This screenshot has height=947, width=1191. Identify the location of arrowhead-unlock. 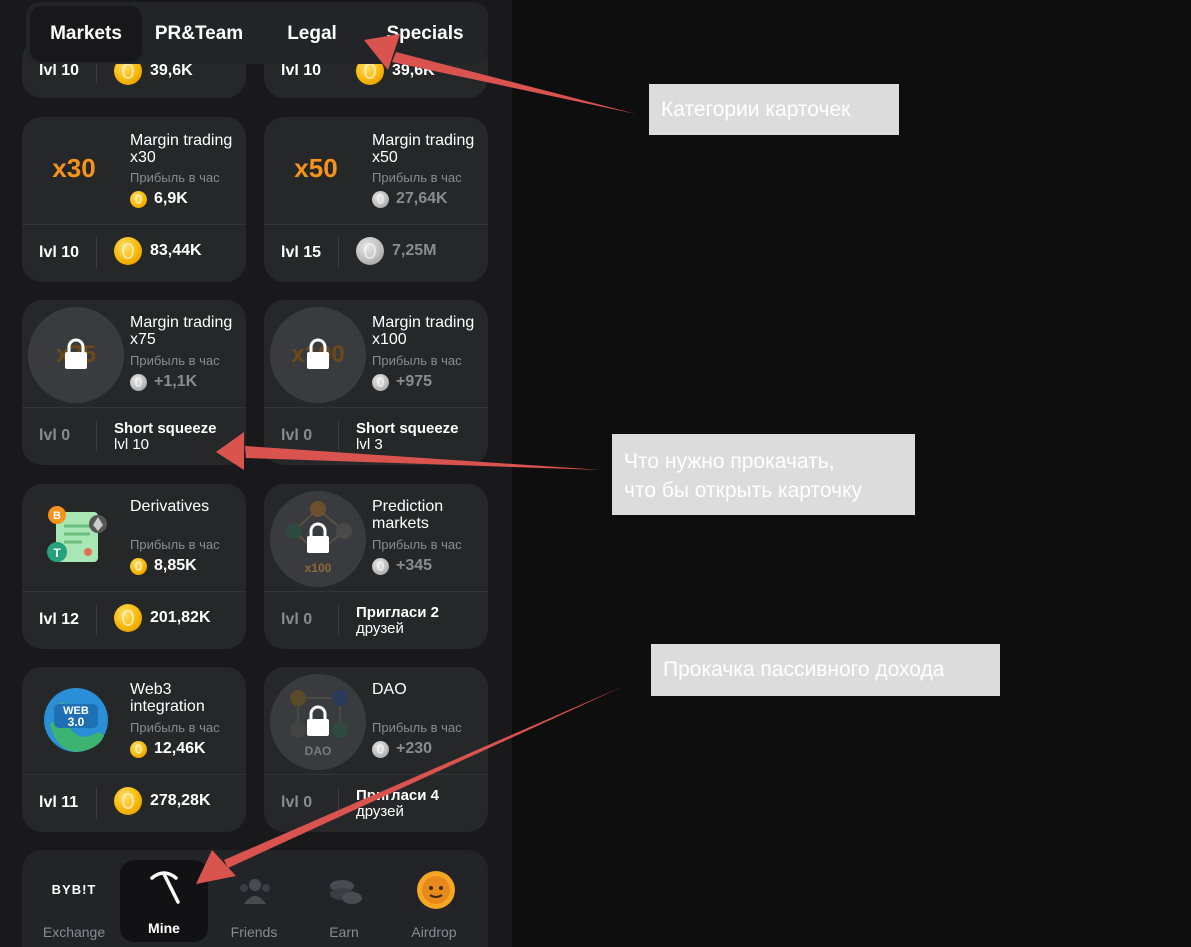
(230, 451).